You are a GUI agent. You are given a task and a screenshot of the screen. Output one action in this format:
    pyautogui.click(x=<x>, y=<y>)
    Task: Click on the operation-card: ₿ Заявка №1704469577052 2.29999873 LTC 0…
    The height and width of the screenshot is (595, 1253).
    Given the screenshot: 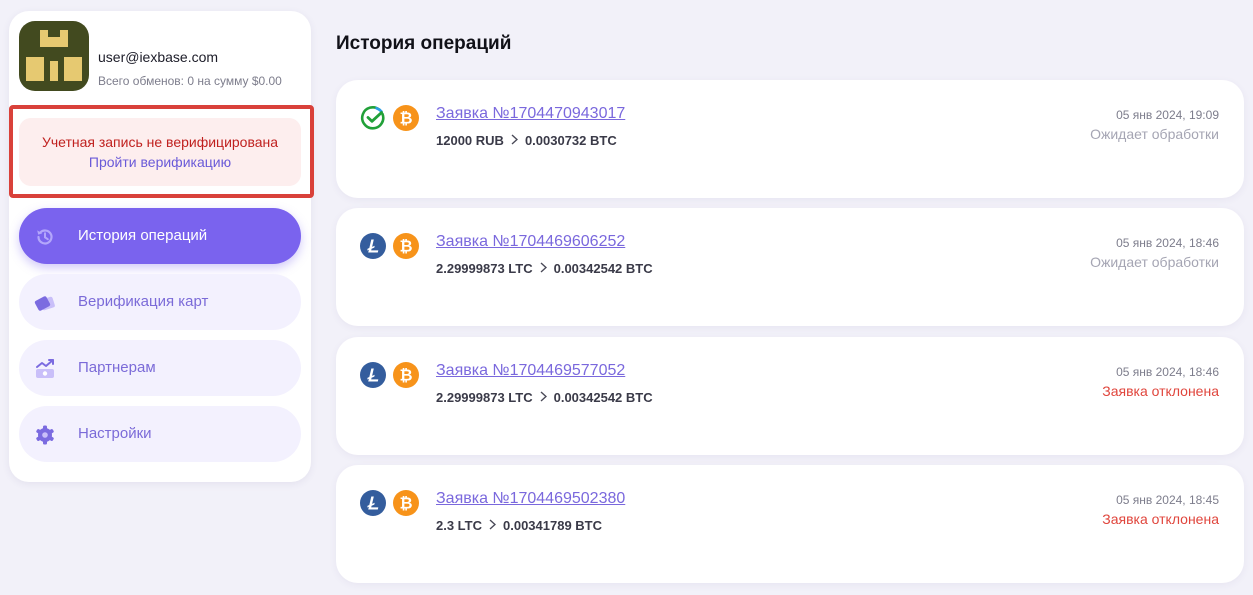 What is the action you would take?
    pyautogui.click(x=790, y=396)
    